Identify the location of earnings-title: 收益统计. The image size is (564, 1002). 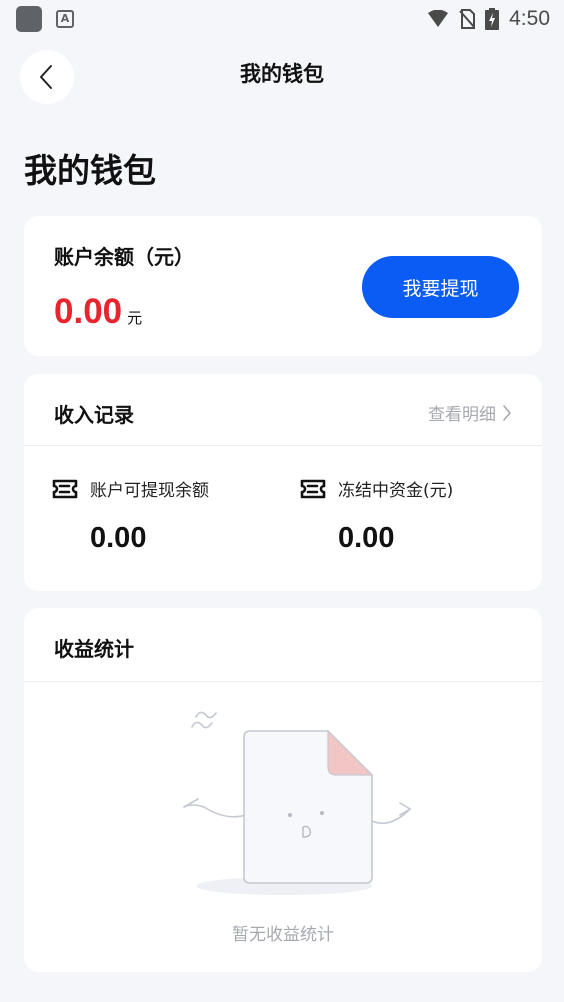
(94, 649).